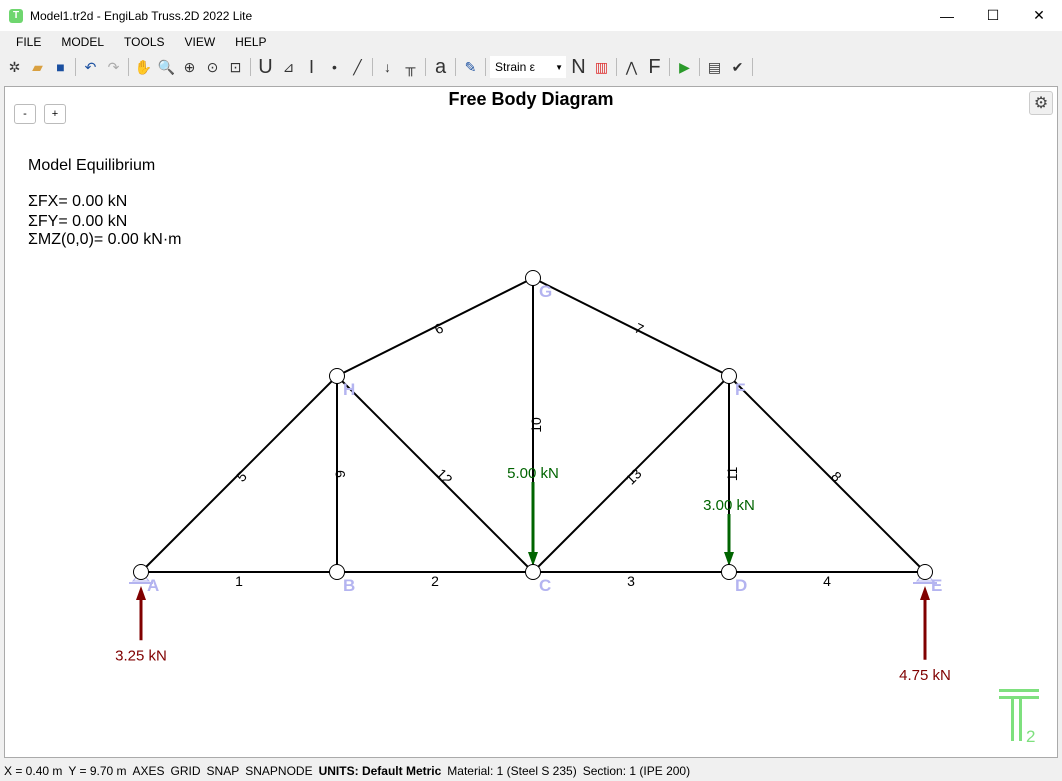 The image size is (1062, 781). I want to click on app-icon: T, so click(16, 15).